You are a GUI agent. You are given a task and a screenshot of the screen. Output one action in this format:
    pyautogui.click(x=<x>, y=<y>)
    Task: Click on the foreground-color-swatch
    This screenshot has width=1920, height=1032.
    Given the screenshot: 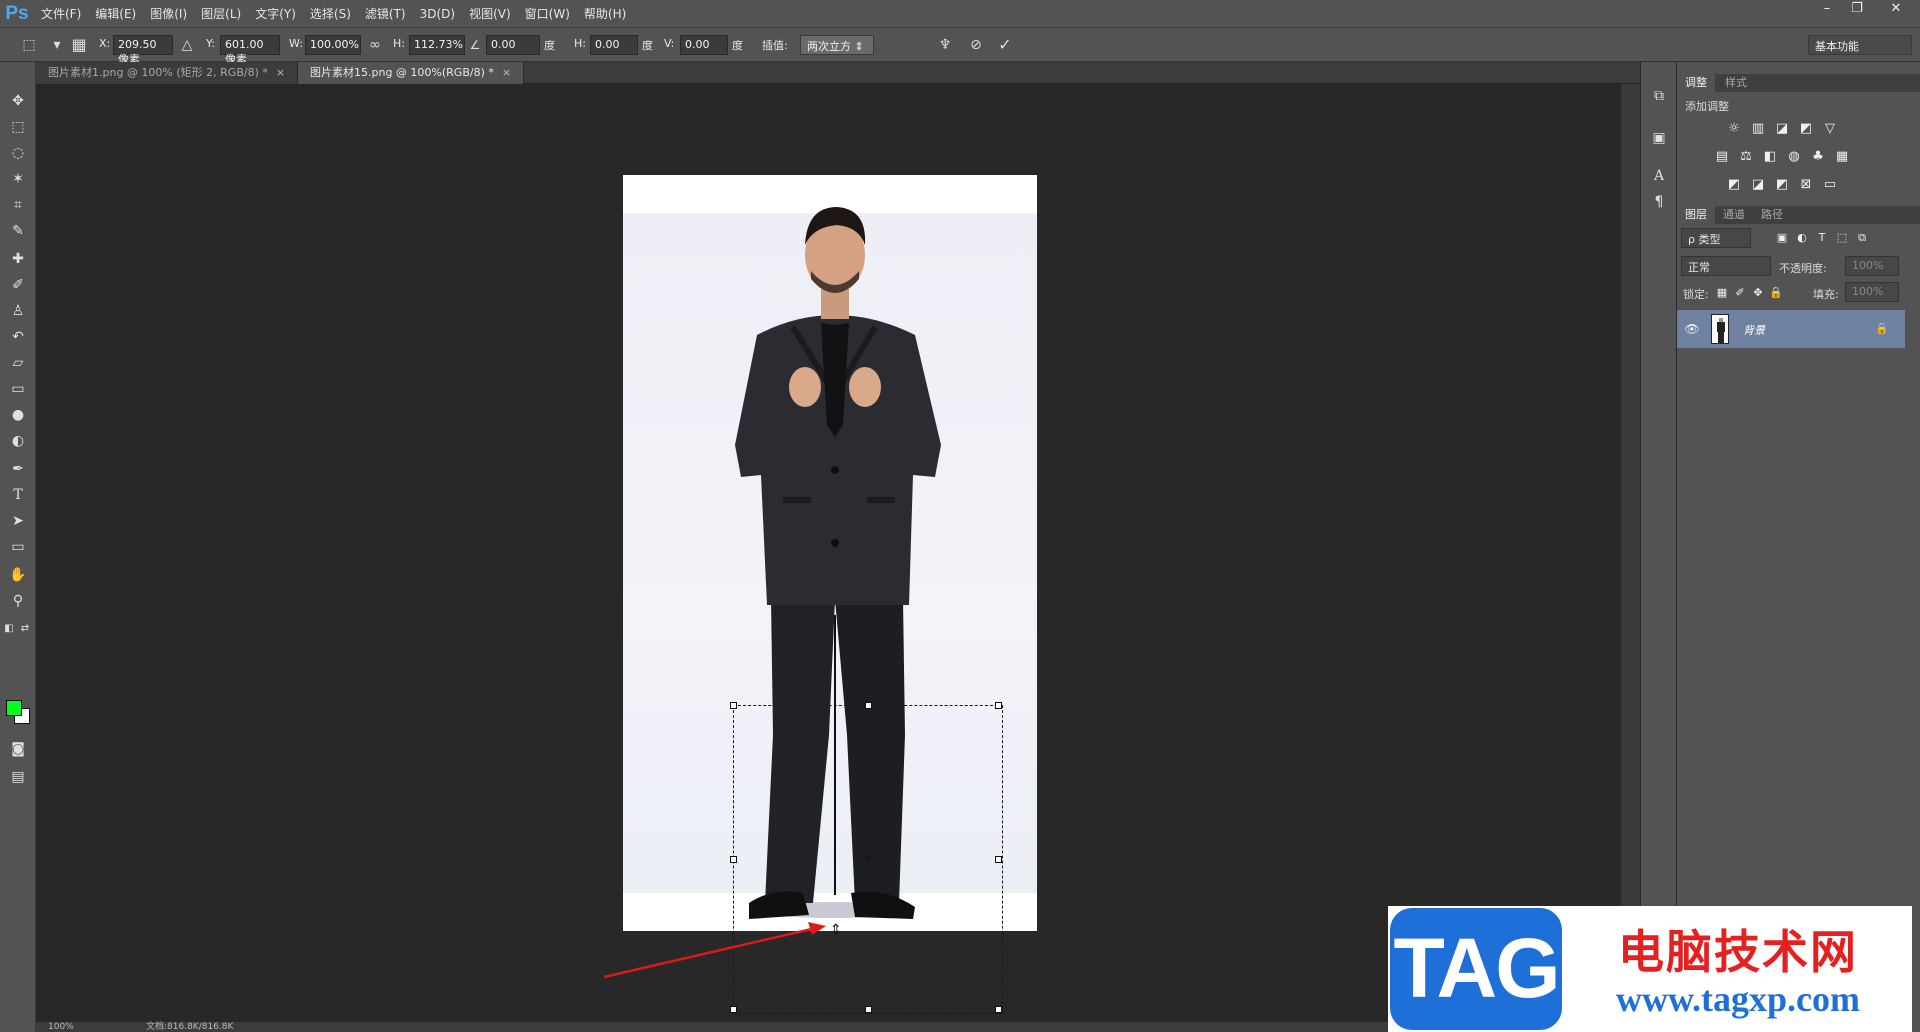 What is the action you would take?
    pyautogui.click(x=14, y=708)
    